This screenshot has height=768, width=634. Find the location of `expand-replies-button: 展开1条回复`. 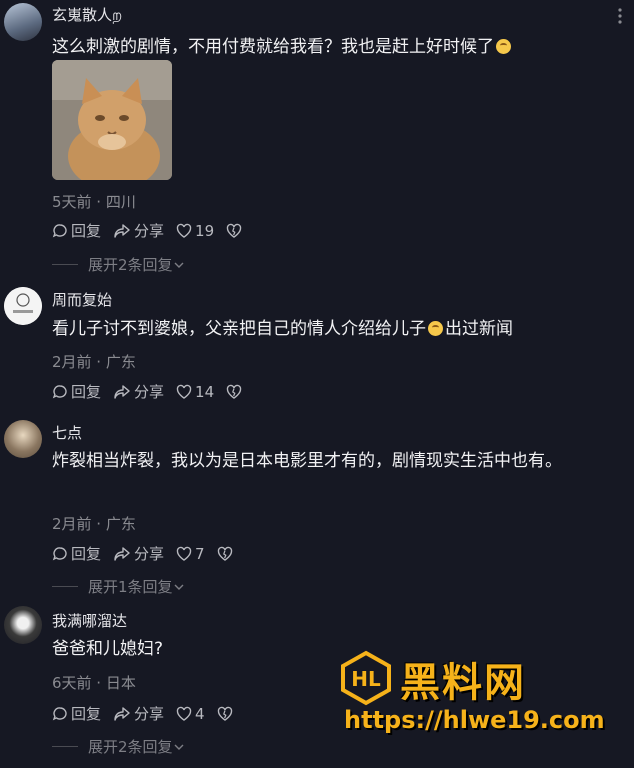

expand-replies-button: 展开1条回复 is located at coordinates (118, 586).